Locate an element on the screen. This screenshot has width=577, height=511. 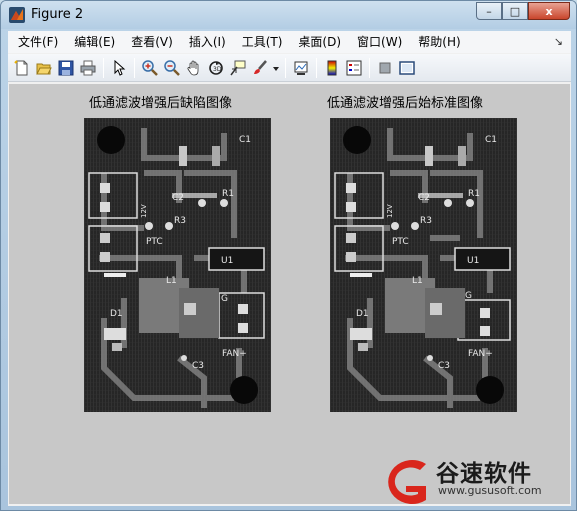
svg-text: 3D is located at coordinates (217, 69).